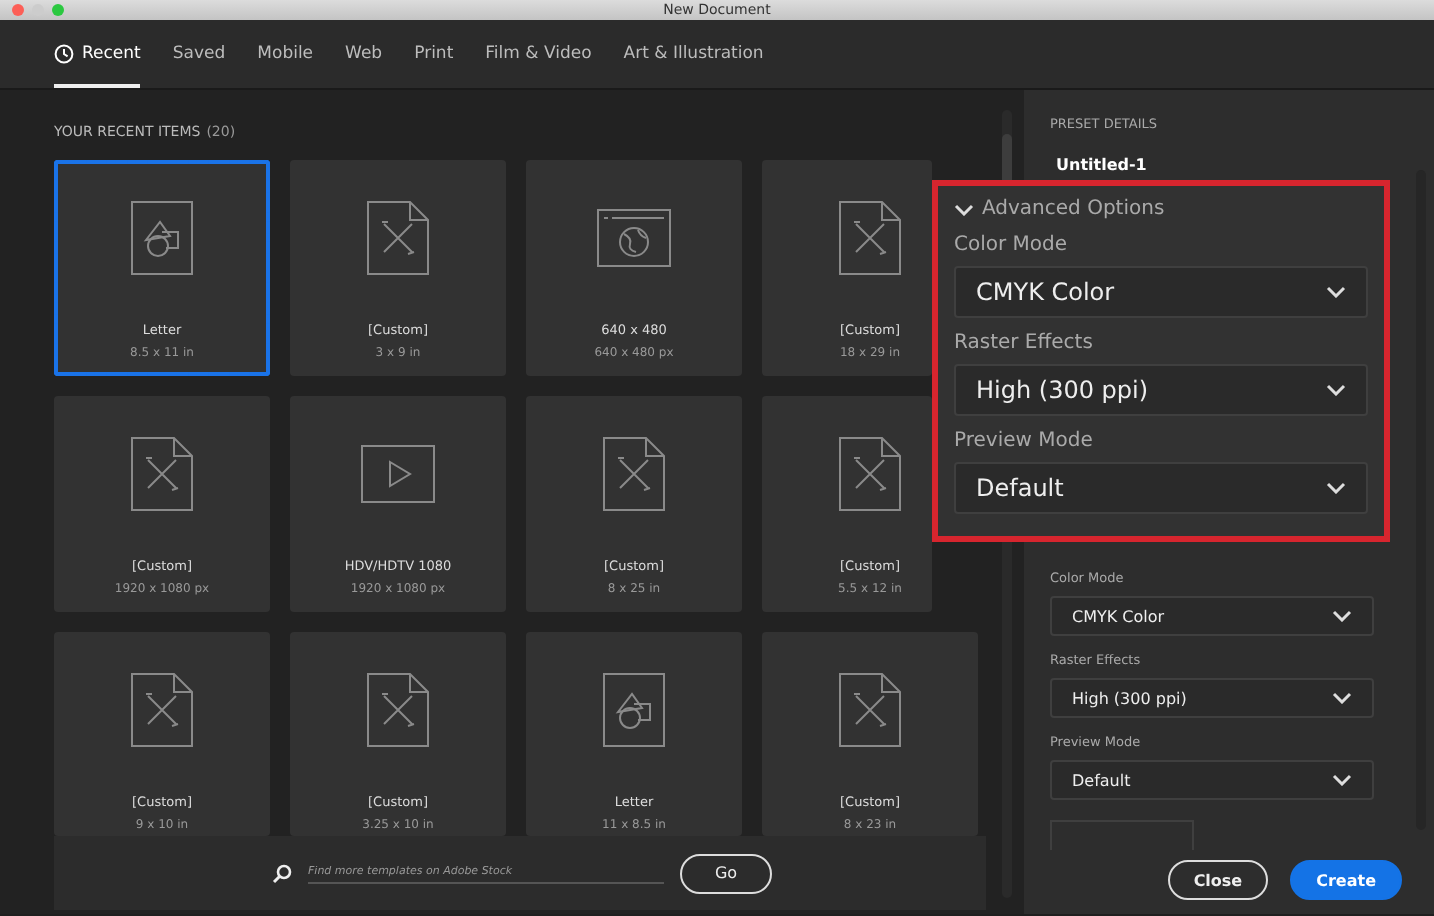  I want to click on search-icon, so click(282, 873).